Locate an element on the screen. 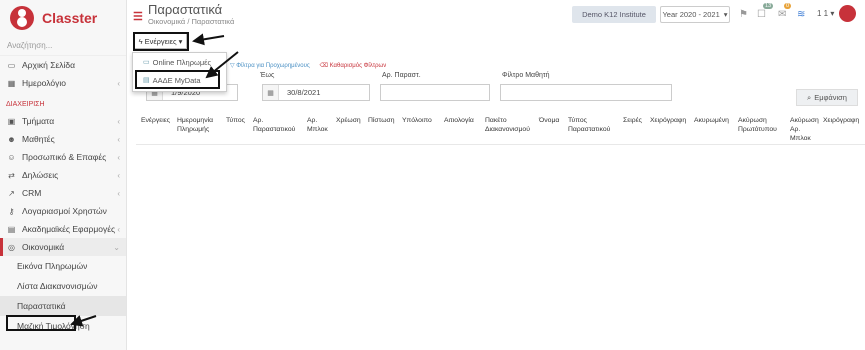 Image resolution: width=865 pixels, height=350 pixels. sidebar-item-calendar: ▦ Ημερολόγιο ‹ is located at coordinates (63, 83).